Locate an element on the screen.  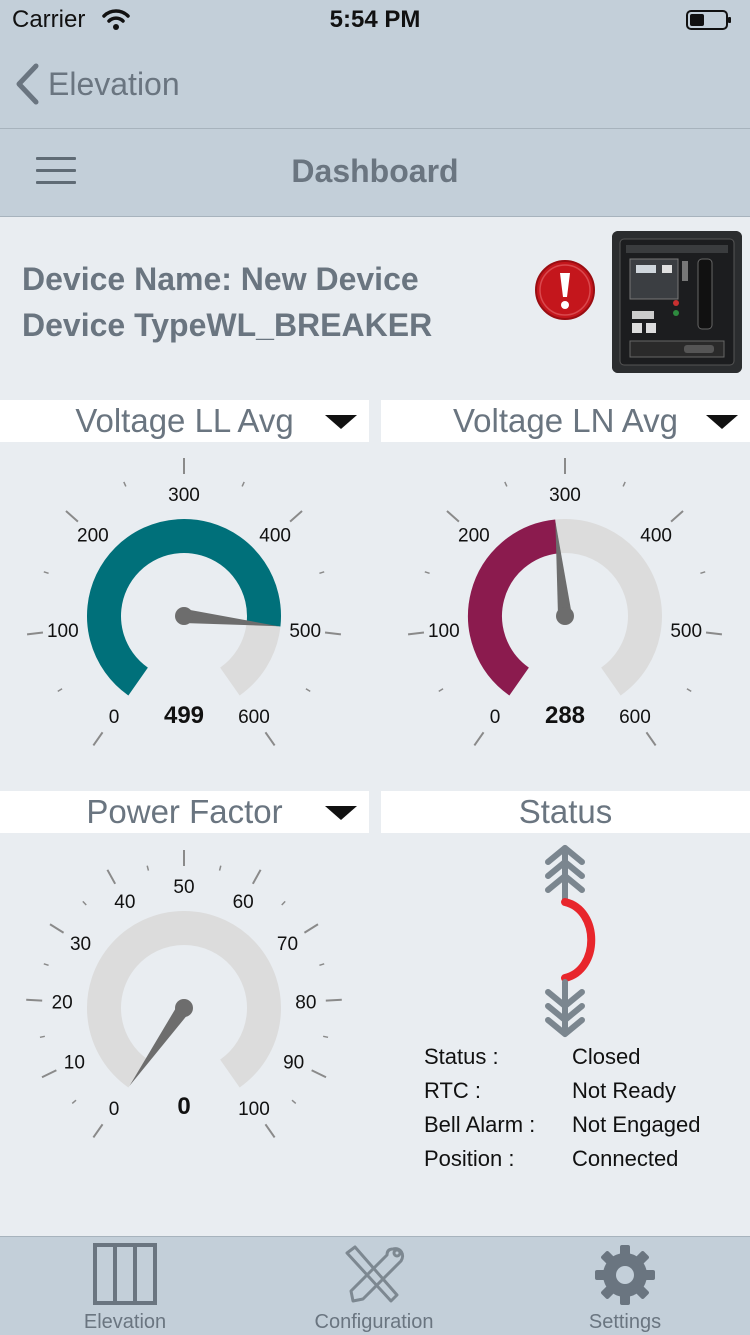
tab-settings: Settings is located at coordinates (625, 1286).